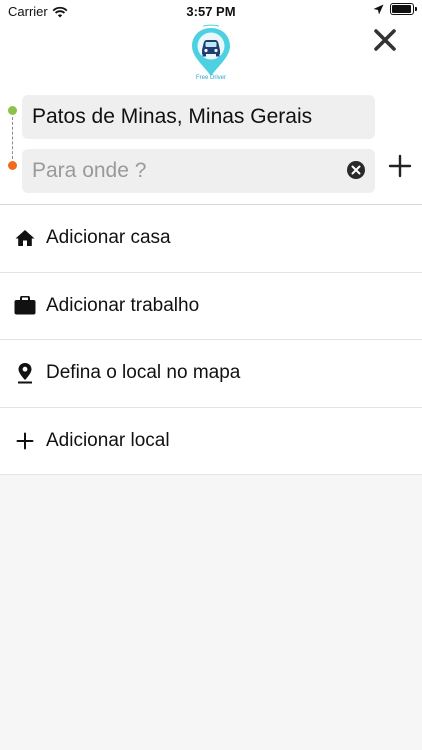  What do you see at coordinates (12, 165) in the screenshot?
I see `destination-dot` at bounding box center [12, 165].